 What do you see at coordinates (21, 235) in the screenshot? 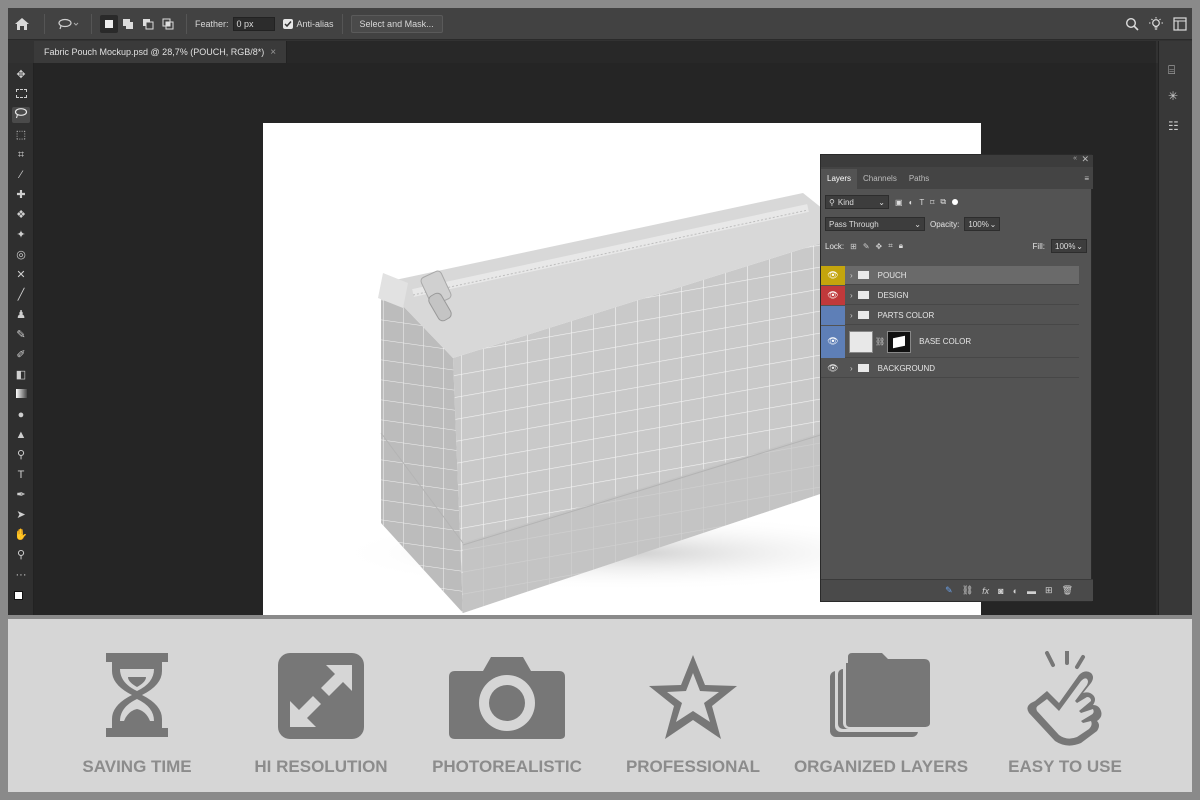
I see `patch-tool-icon: ✦` at bounding box center [21, 235].